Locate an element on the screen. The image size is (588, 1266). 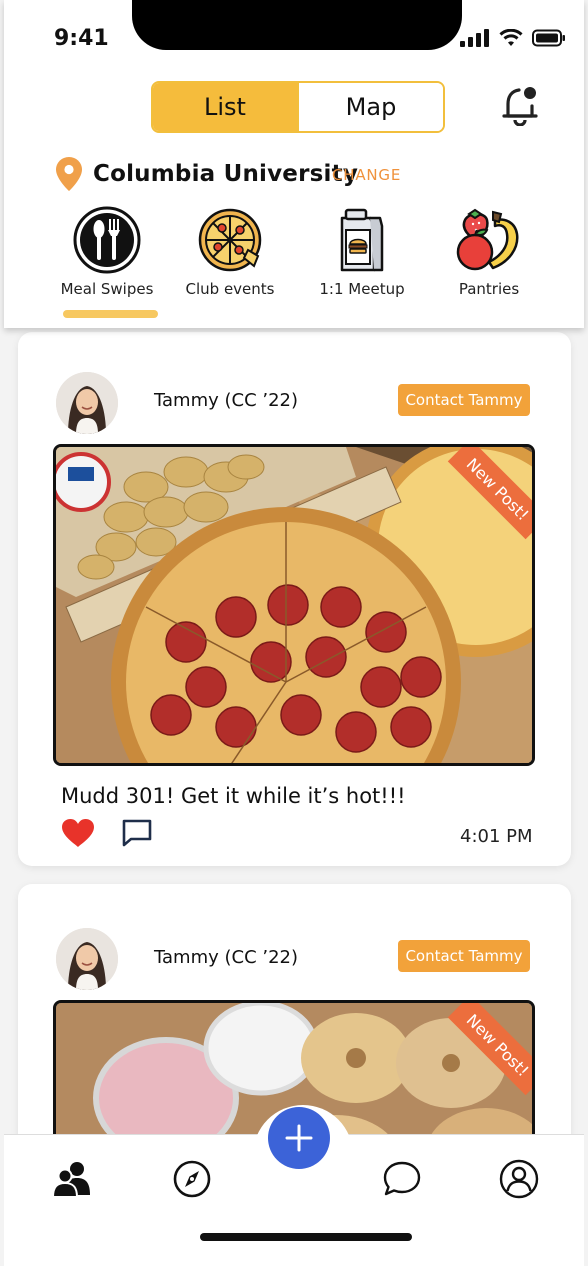
signal-icon is located at coordinates (474, 38).